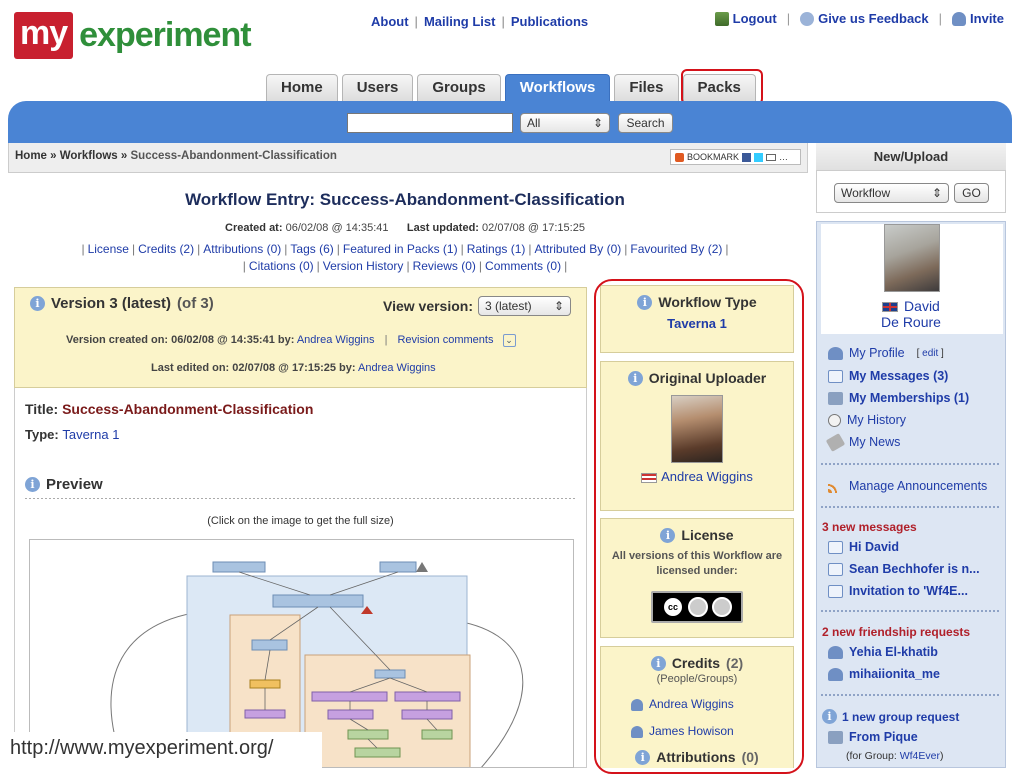 The height and width of the screenshot is (774, 1024). Describe the element at coordinates (496, 249) in the screenshot. I see `ratings-link: Ratings (1)` at that location.